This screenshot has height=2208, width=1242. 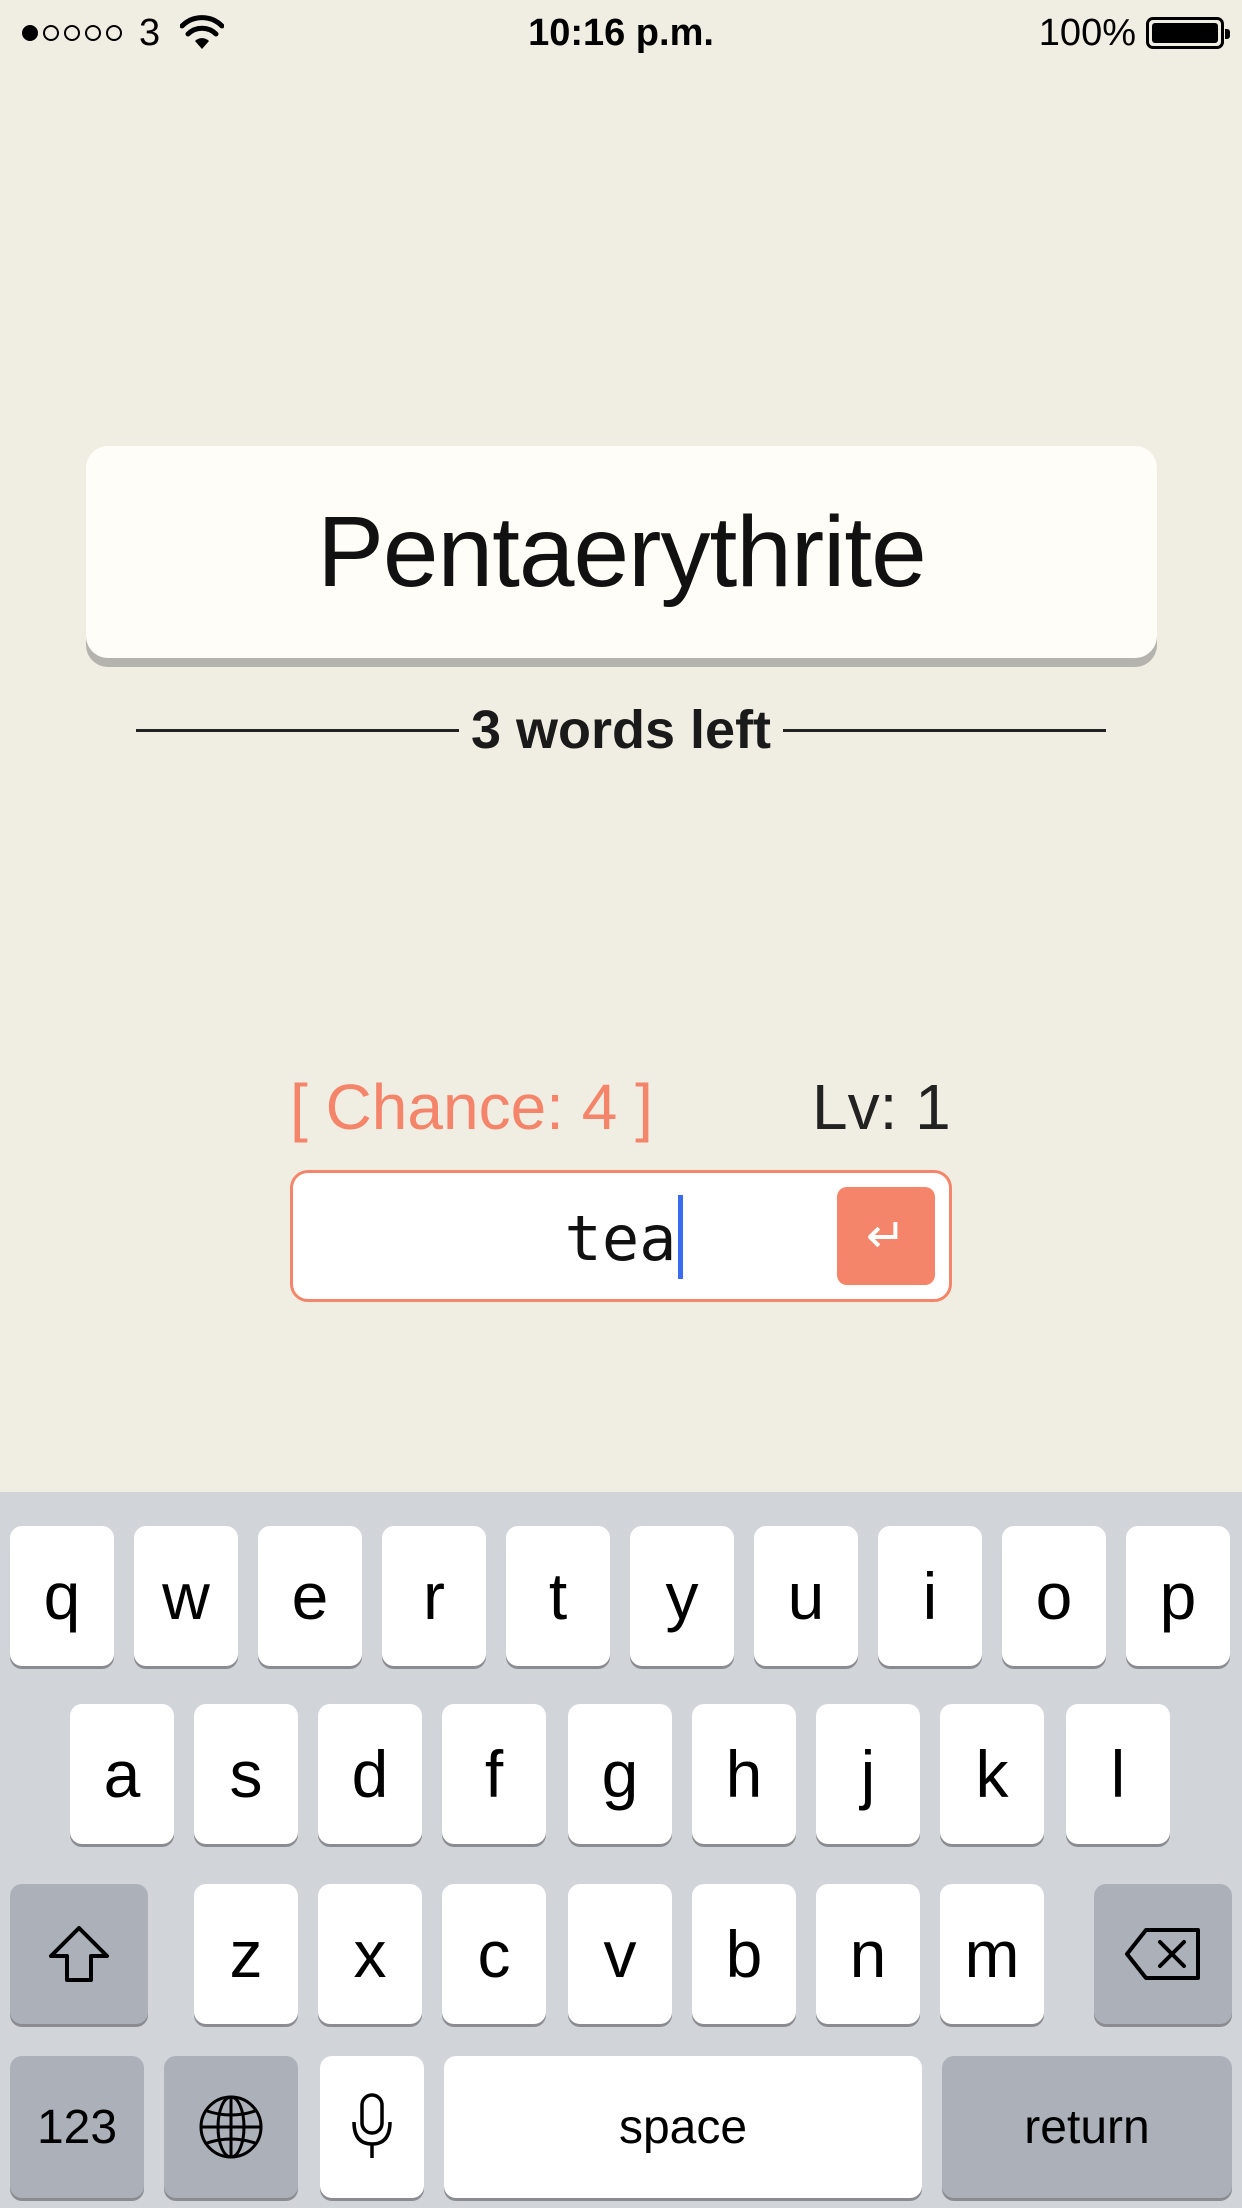 I want to click on target-word: Pentaerythrite, so click(x=622, y=551).